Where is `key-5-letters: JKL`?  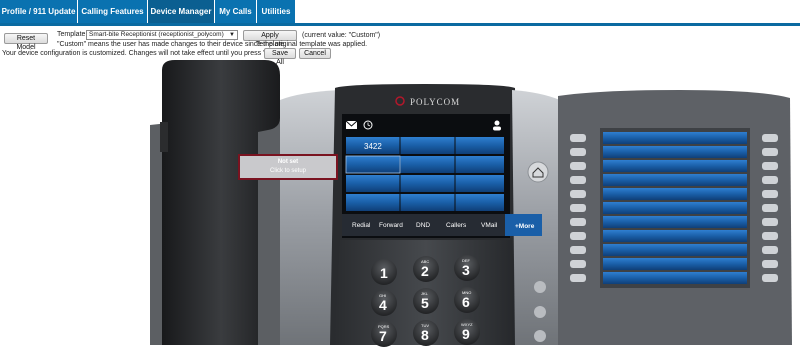
key-5-letters: JKL is located at coordinates (425, 293).